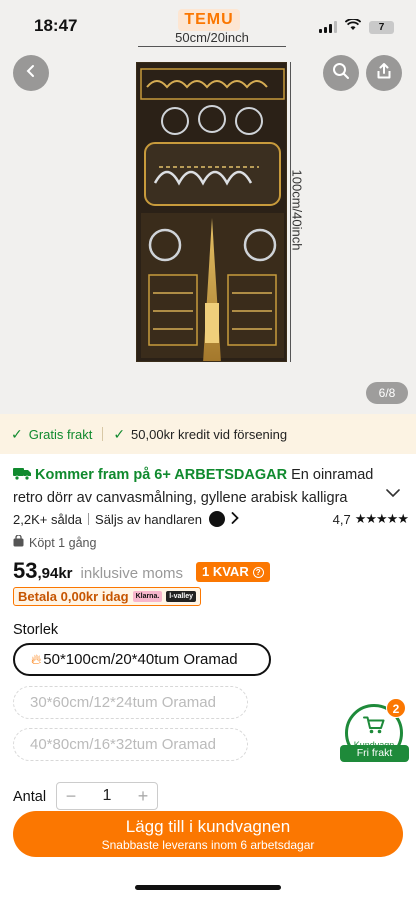 The height and width of the screenshot is (900, 416). Describe the element at coordinates (143, 796) in the screenshot. I see `increment-button: +` at that location.